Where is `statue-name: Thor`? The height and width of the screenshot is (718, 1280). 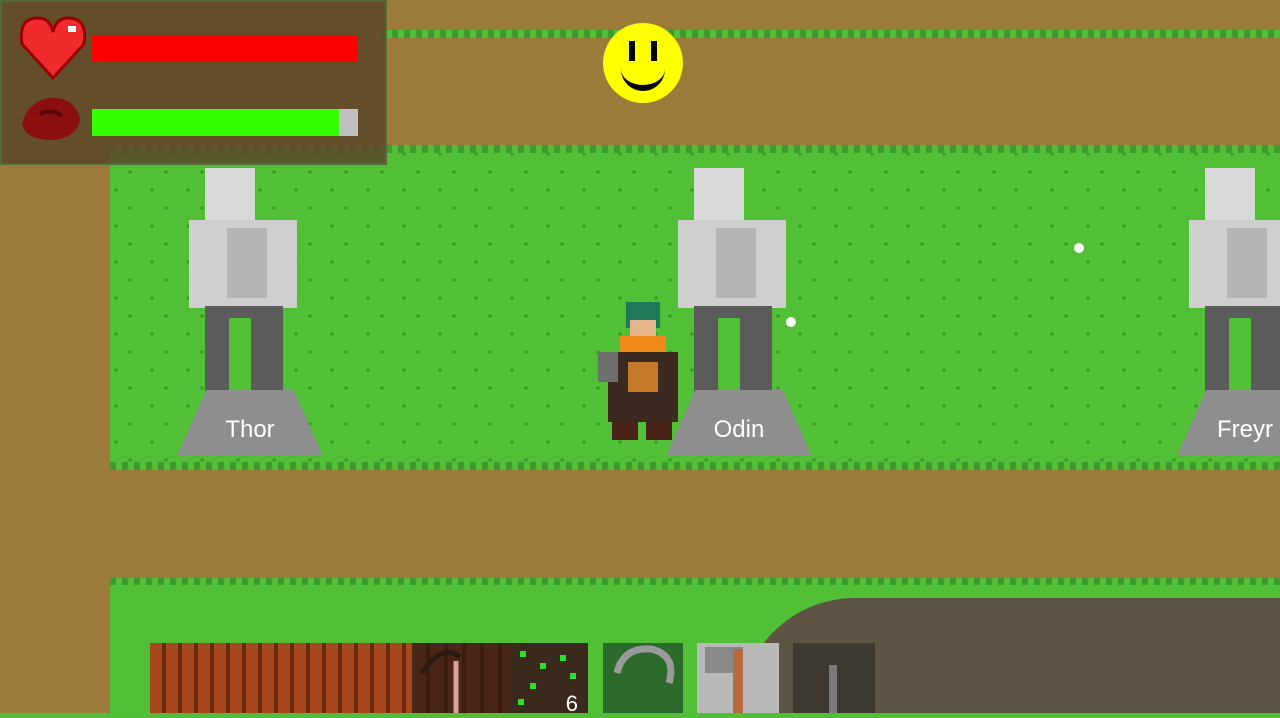 statue-name: Thor is located at coordinates (250, 429).